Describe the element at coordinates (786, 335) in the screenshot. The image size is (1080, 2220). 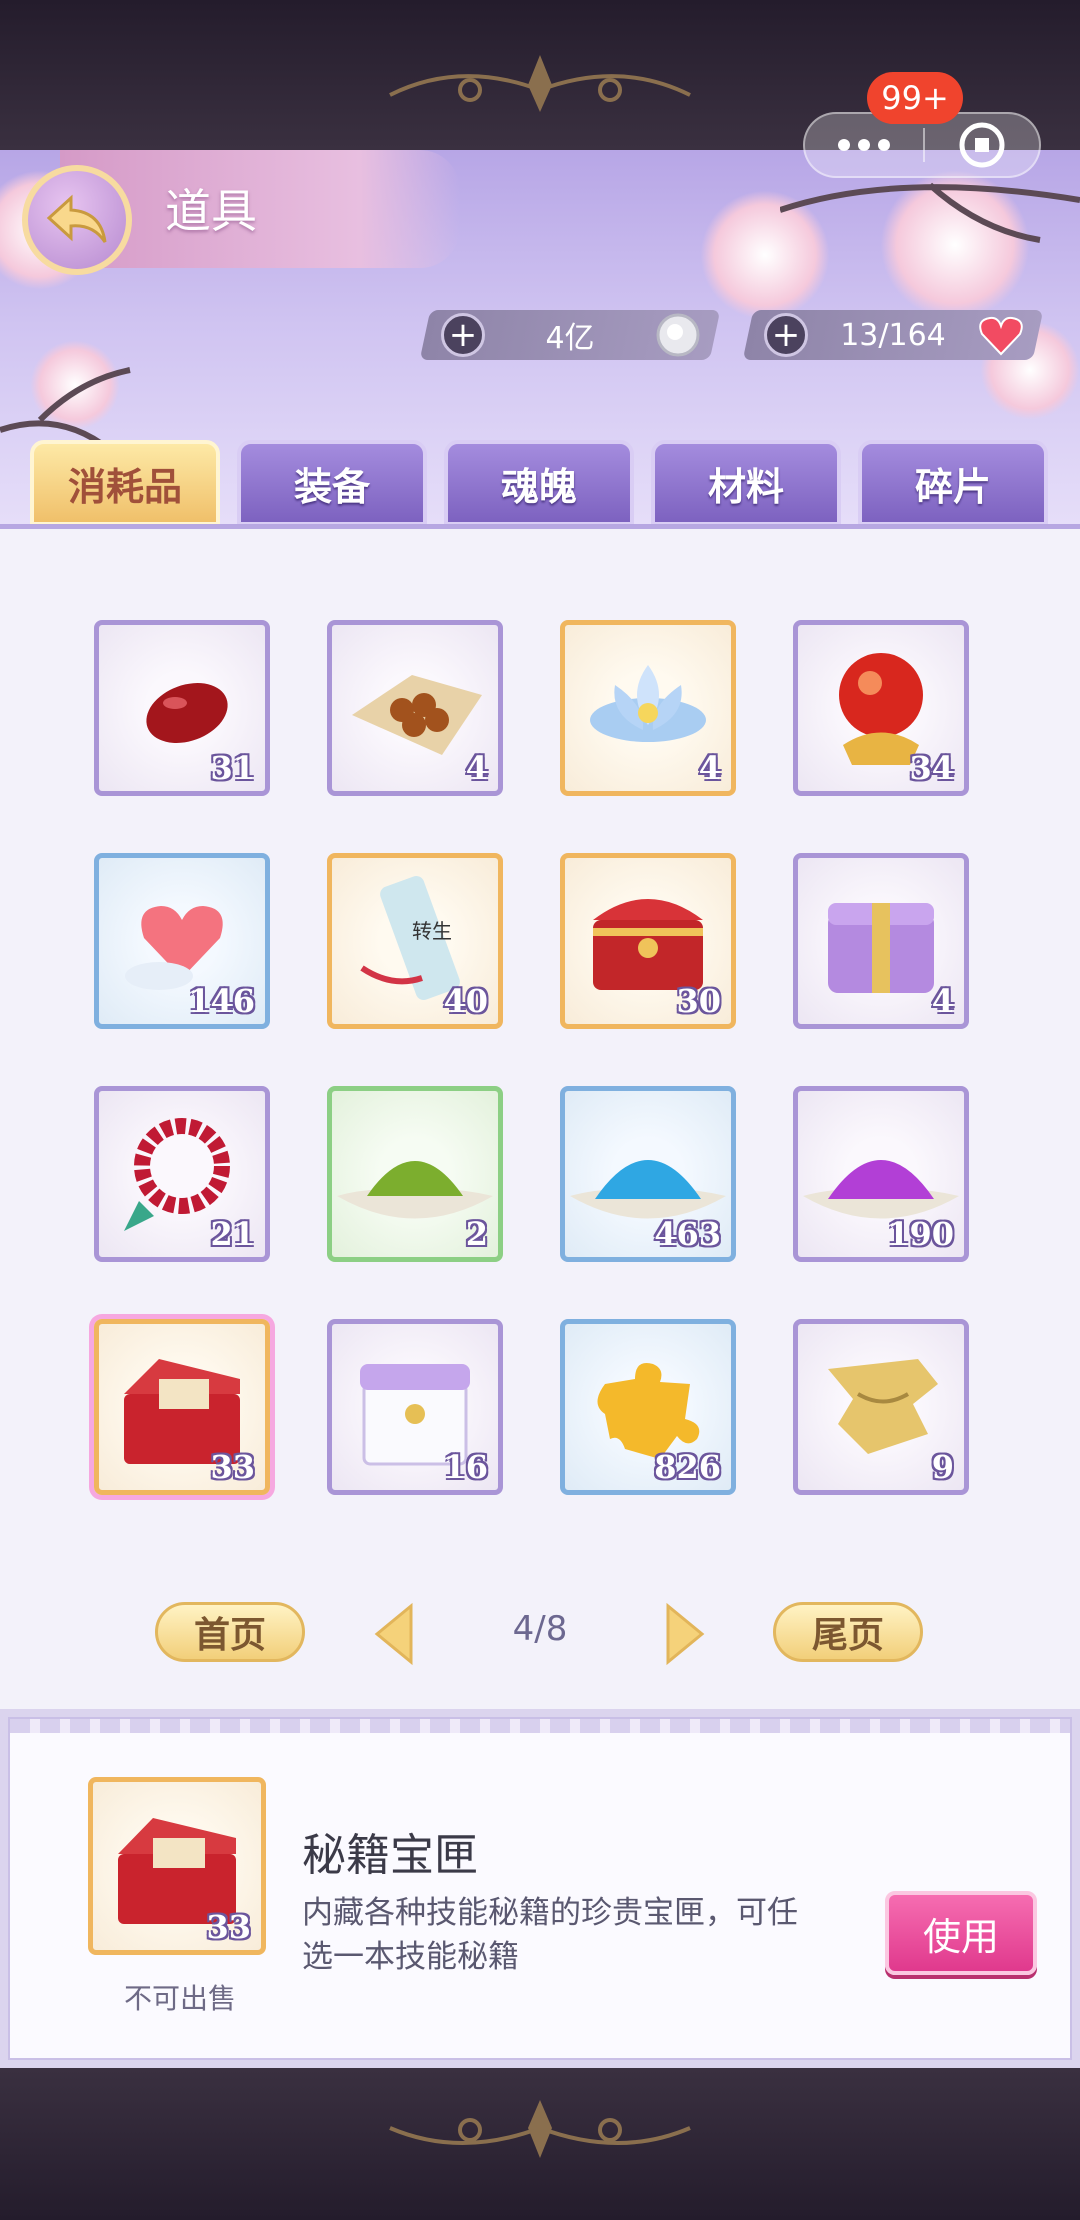
I see `add-stamina-button: +` at that location.